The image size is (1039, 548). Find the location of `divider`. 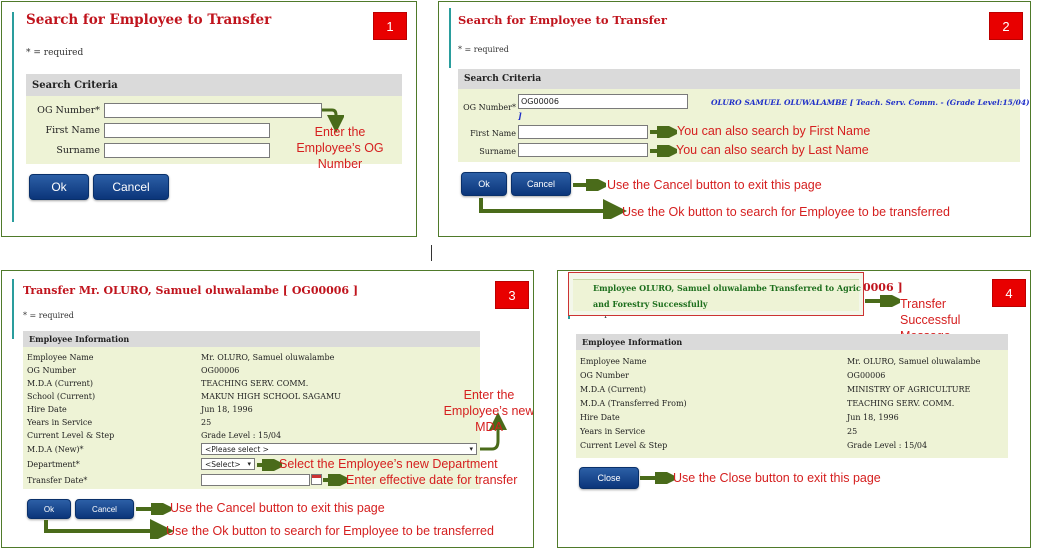

divider is located at coordinates (431, 253).